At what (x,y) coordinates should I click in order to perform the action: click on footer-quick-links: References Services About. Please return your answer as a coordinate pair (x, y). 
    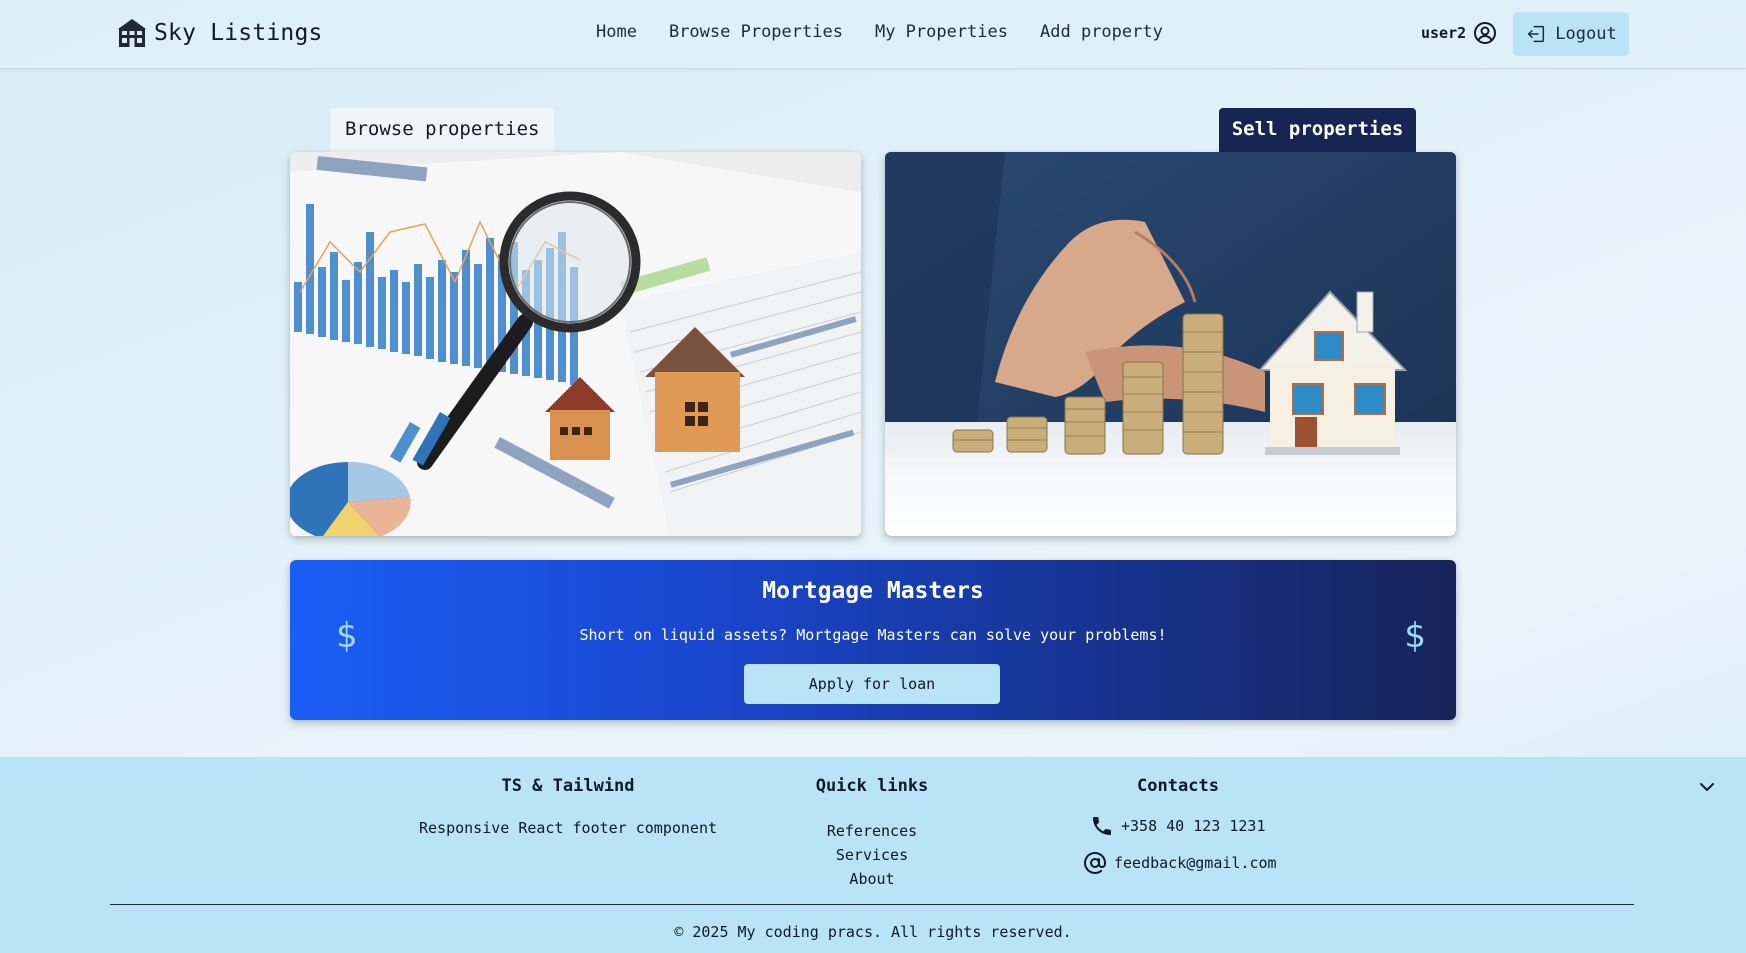
    Looking at the image, I should click on (872, 855).